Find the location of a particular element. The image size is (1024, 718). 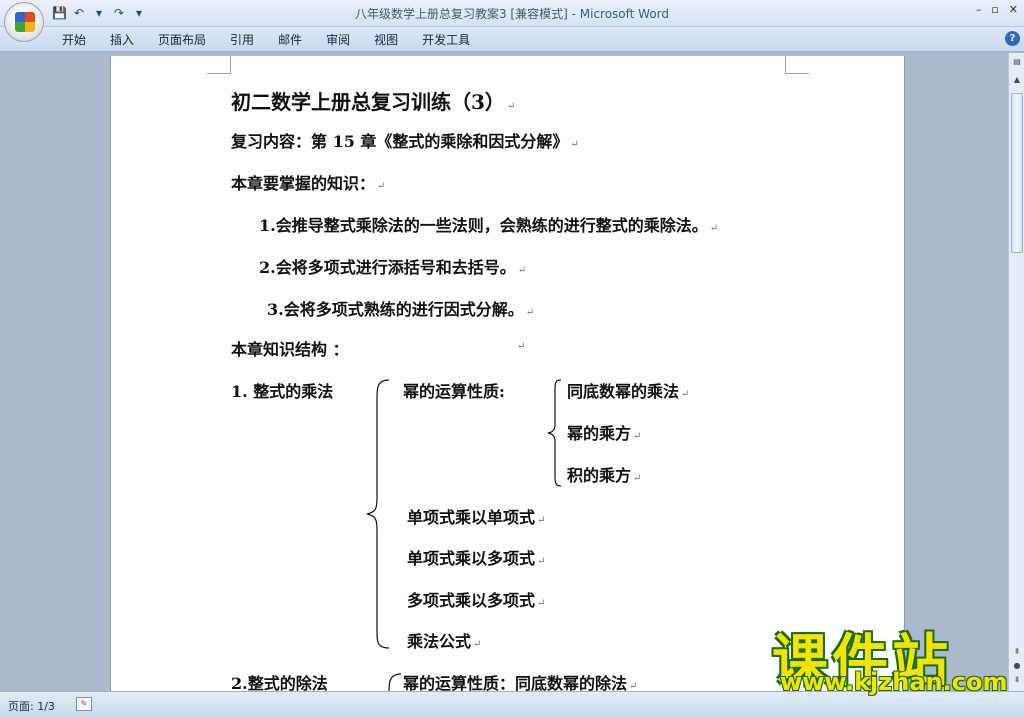

ribbon: 开始 插入 页面布局 引用 邮件 审阅 视图 开发工具 ? is located at coordinates (512, 39).